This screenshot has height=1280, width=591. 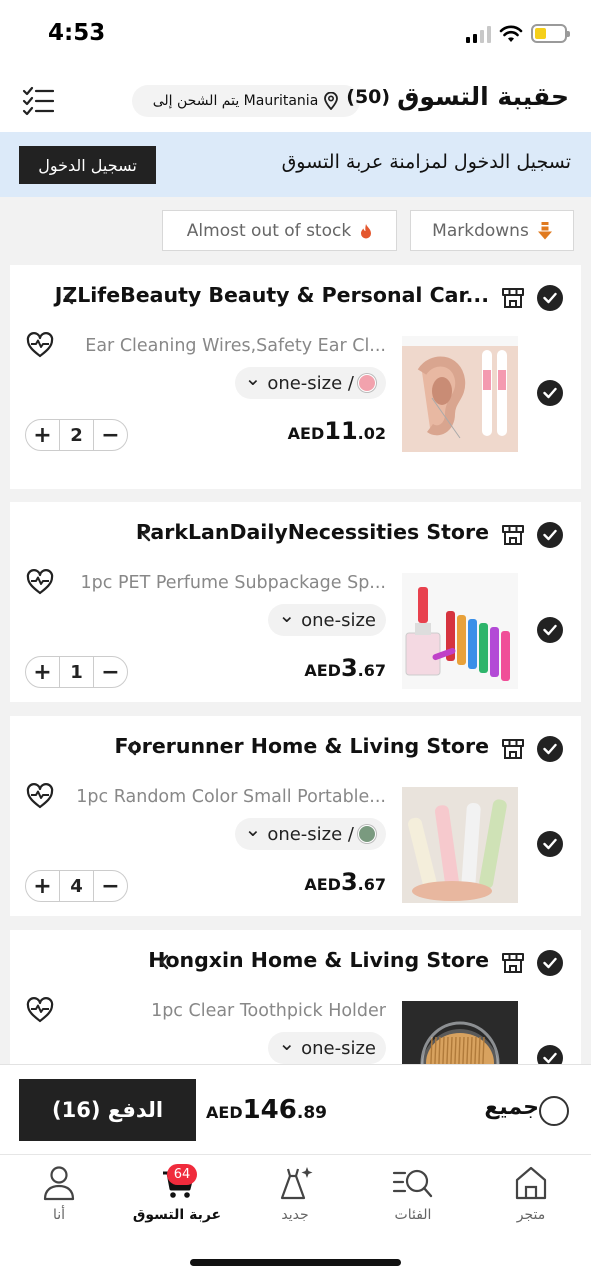 What do you see at coordinates (366, 230) in the screenshot?
I see `flame-icon` at bounding box center [366, 230].